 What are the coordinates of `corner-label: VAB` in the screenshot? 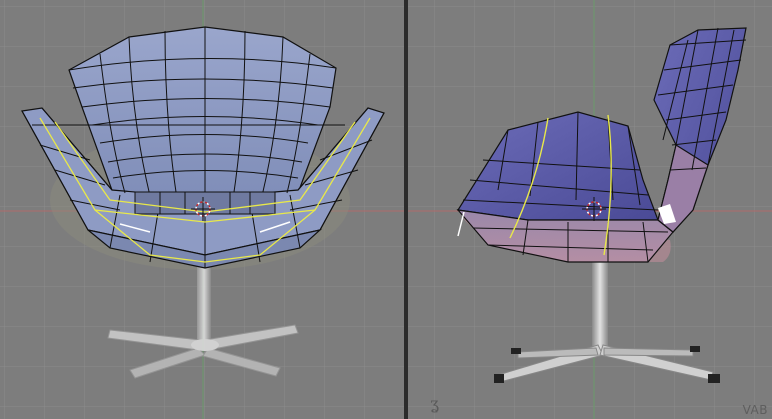 It's located at (755, 410).